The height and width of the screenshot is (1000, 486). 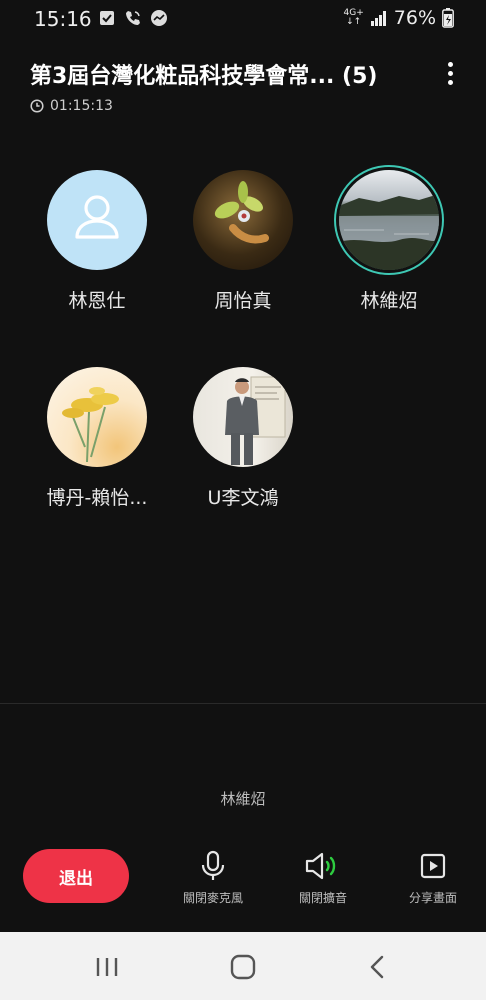 I want to click on mute-mic-button: 關閉麥克風, so click(x=213, y=878).